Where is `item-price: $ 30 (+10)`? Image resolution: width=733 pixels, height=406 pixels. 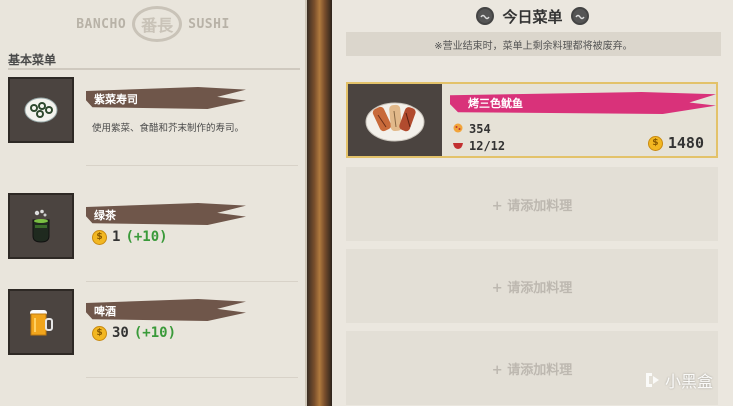
item-price: $ 30 (+10) is located at coordinates (134, 333).